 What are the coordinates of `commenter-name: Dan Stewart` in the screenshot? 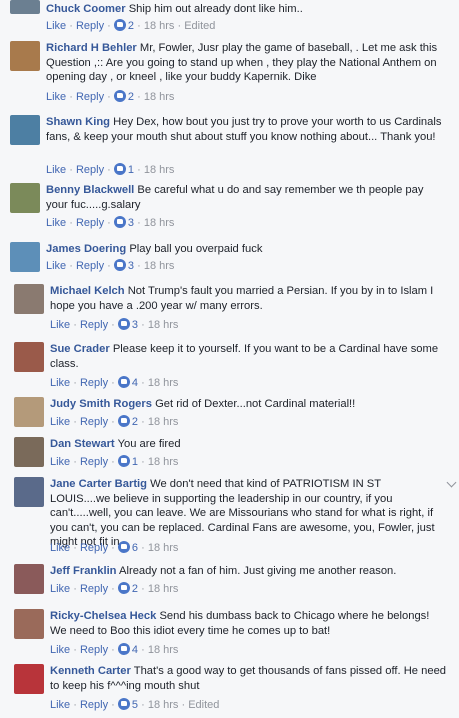 It's located at (82, 444).